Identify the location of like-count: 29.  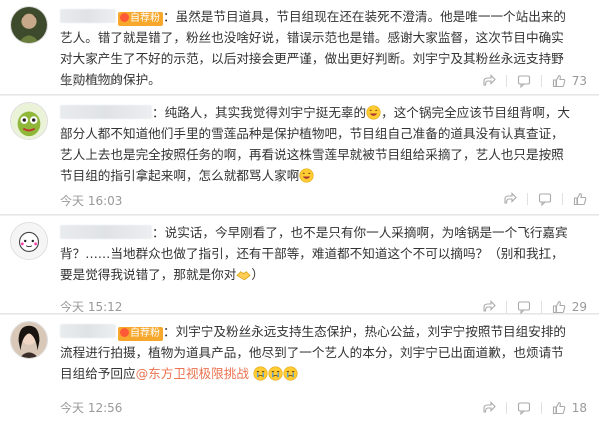
(579, 307).